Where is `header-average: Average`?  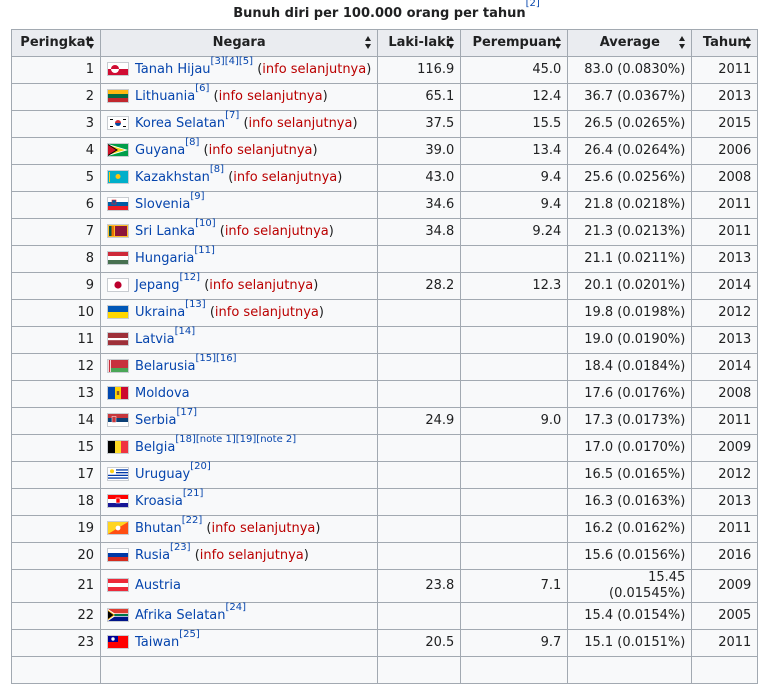 header-average: Average is located at coordinates (630, 43).